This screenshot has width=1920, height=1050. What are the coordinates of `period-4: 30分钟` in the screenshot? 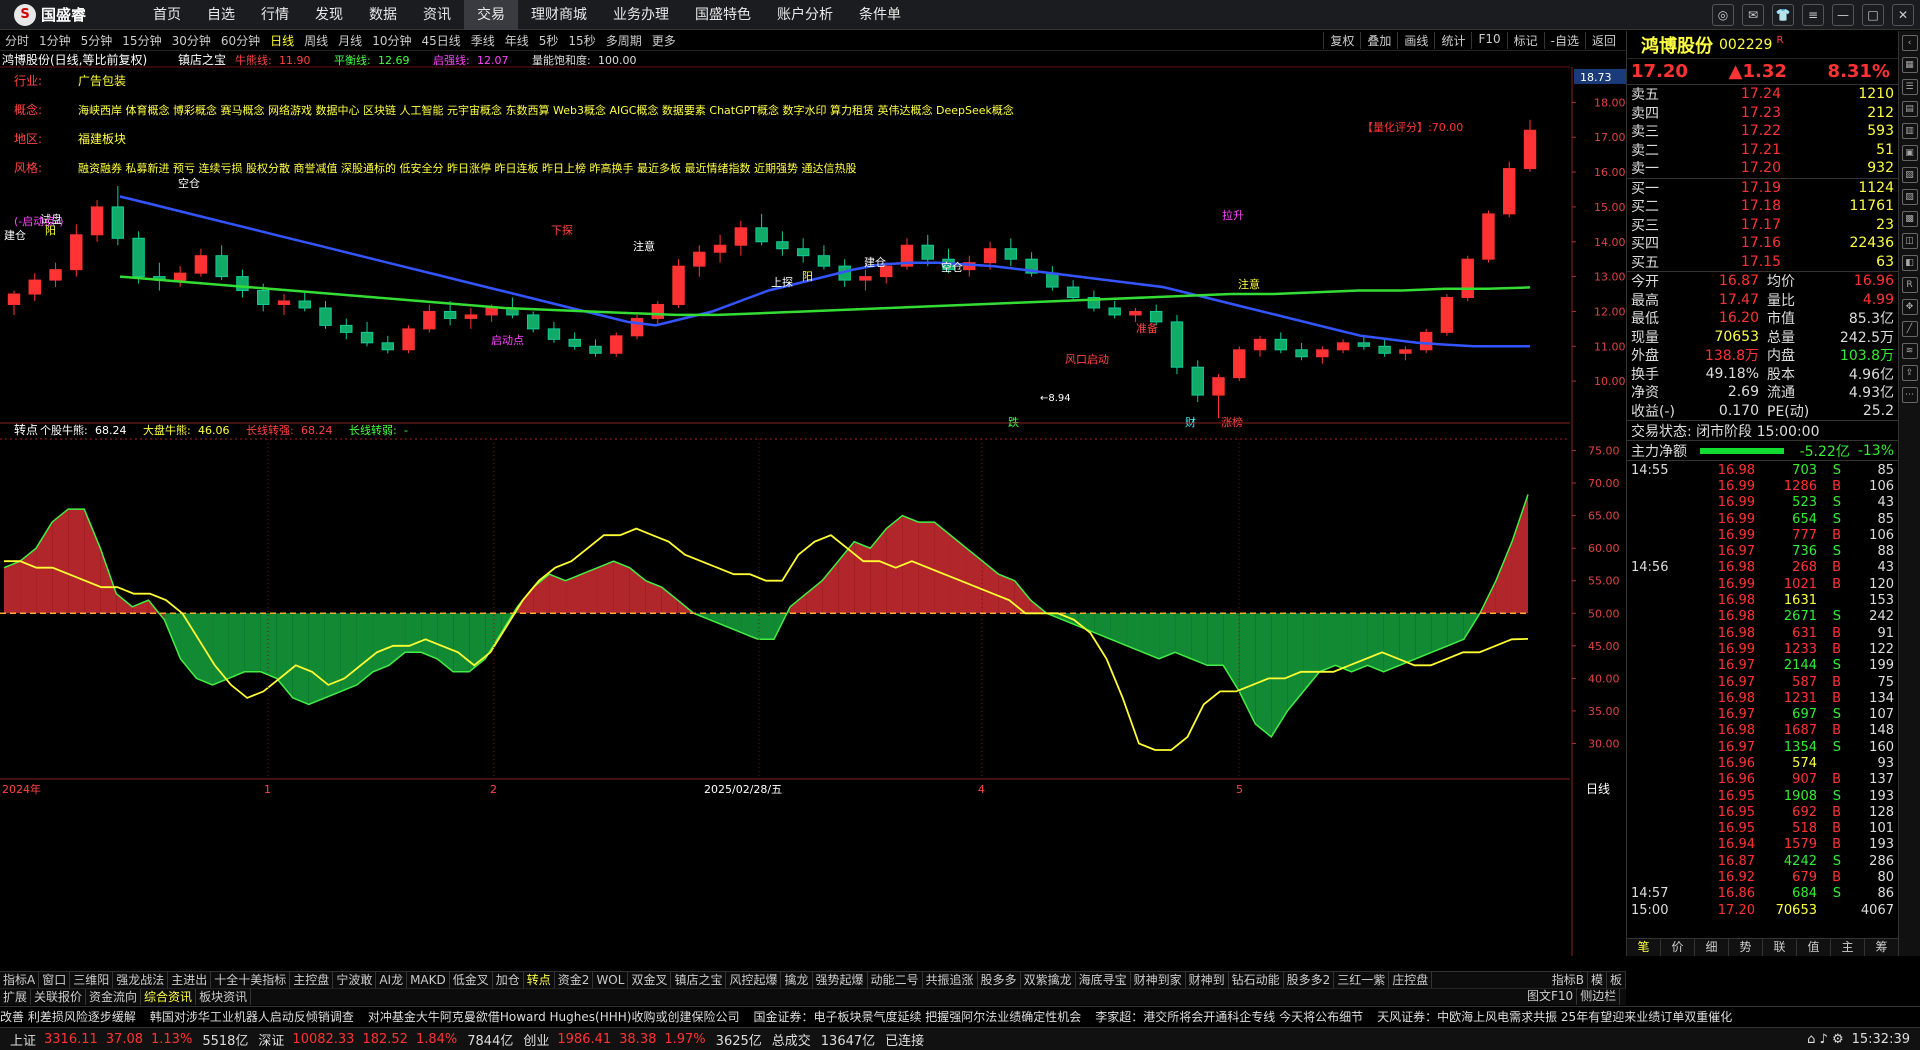 It's located at (191, 40).